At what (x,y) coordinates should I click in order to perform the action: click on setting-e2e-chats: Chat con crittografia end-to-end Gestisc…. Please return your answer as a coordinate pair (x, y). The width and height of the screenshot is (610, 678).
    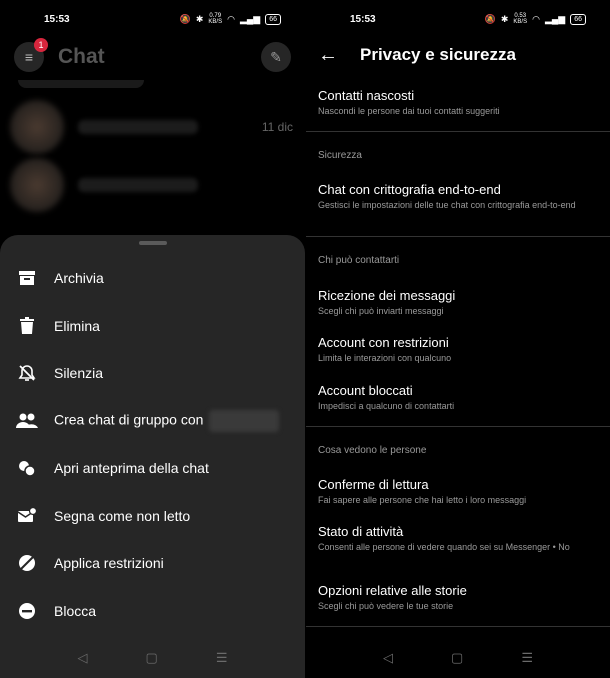
    Looking at the image, I should click on (460, 196).